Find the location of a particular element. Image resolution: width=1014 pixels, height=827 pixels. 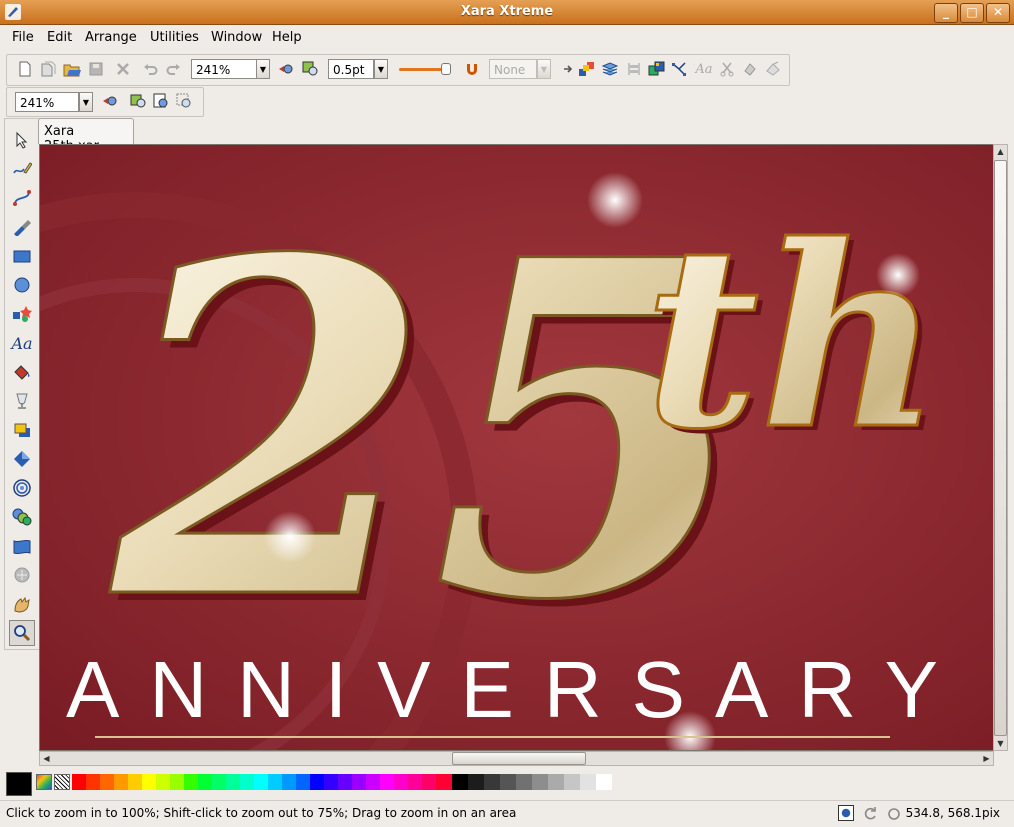

scissors-icon is located at coordinates (727, 69).